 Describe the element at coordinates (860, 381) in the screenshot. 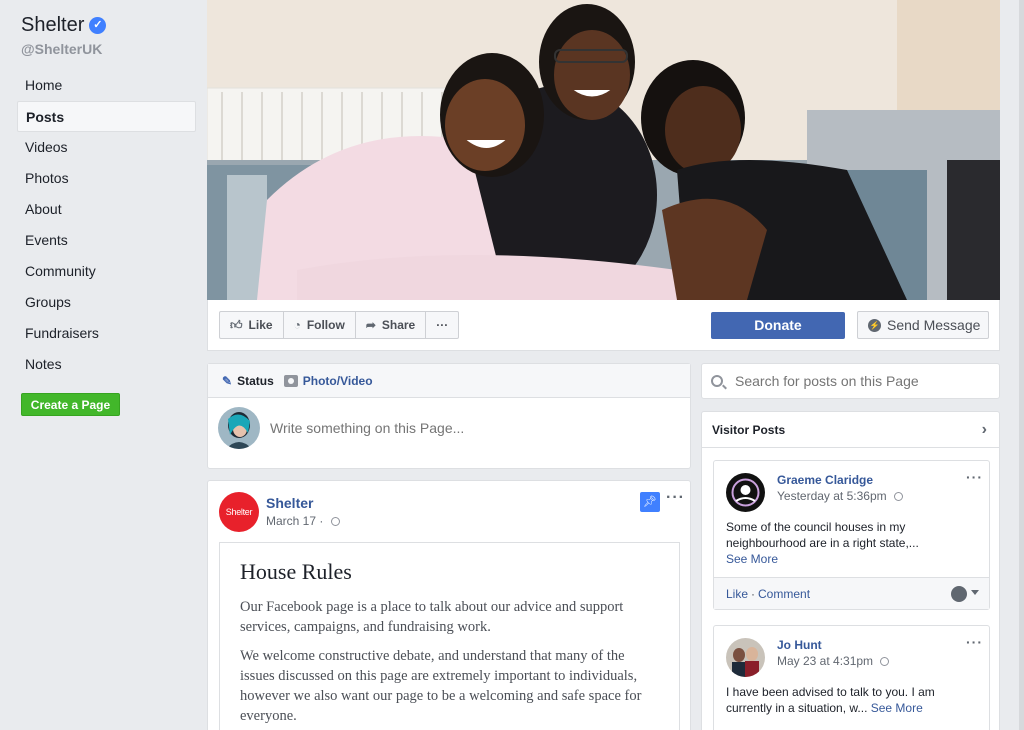

I see `search-input` at that location.